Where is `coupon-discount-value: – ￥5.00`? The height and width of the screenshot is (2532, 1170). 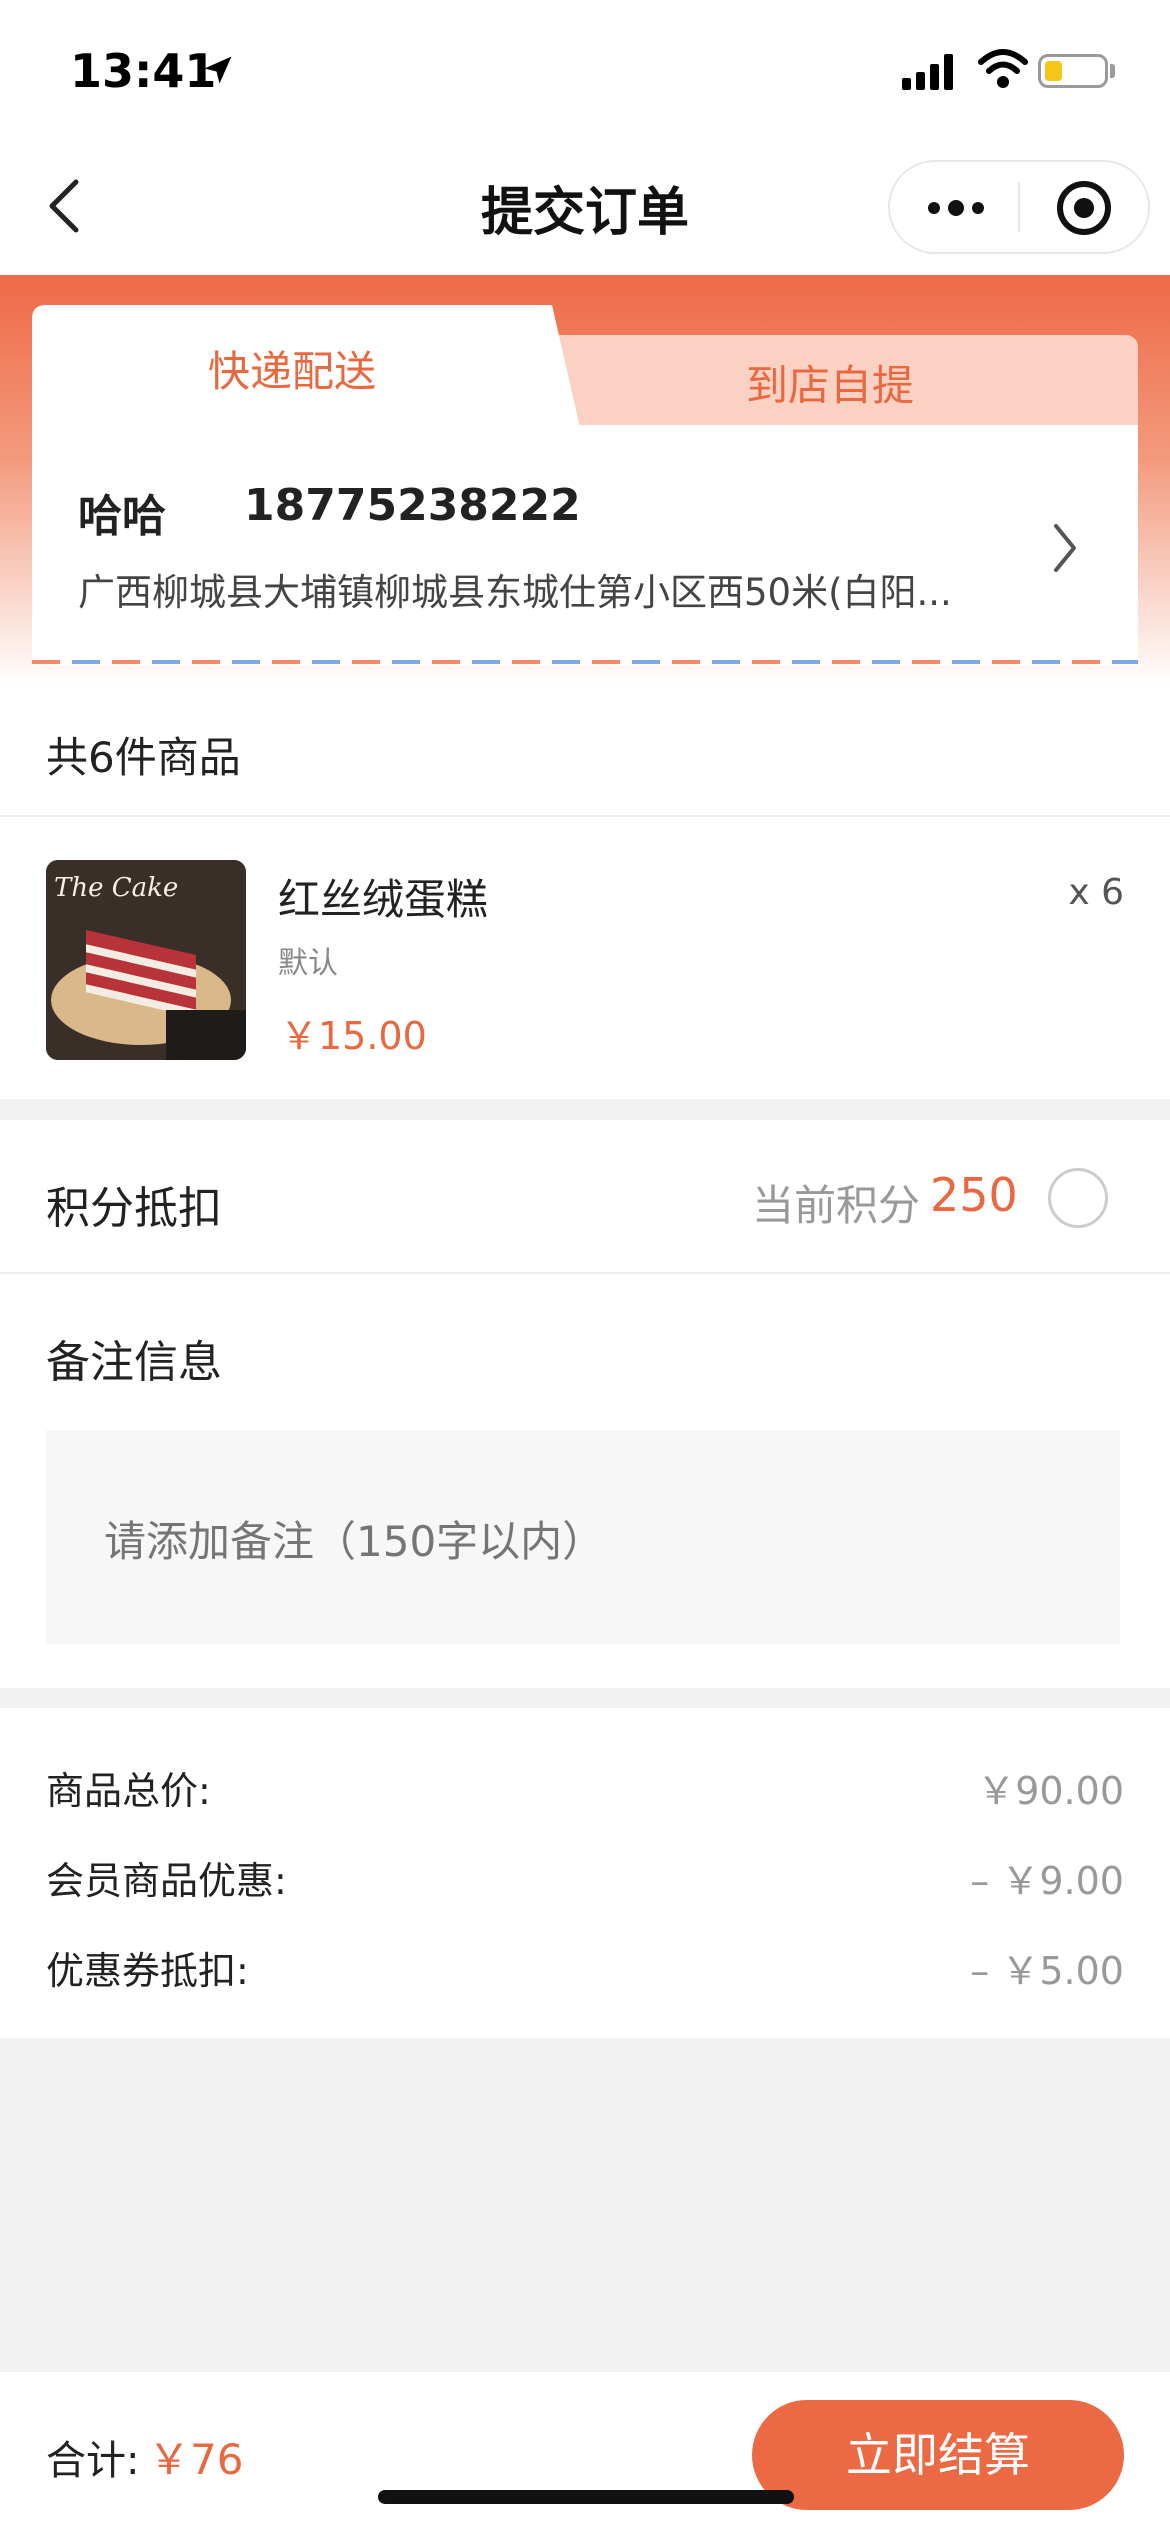
coupon-discount-value: – ￥5.00 is located at coordinates (1047, 1971).